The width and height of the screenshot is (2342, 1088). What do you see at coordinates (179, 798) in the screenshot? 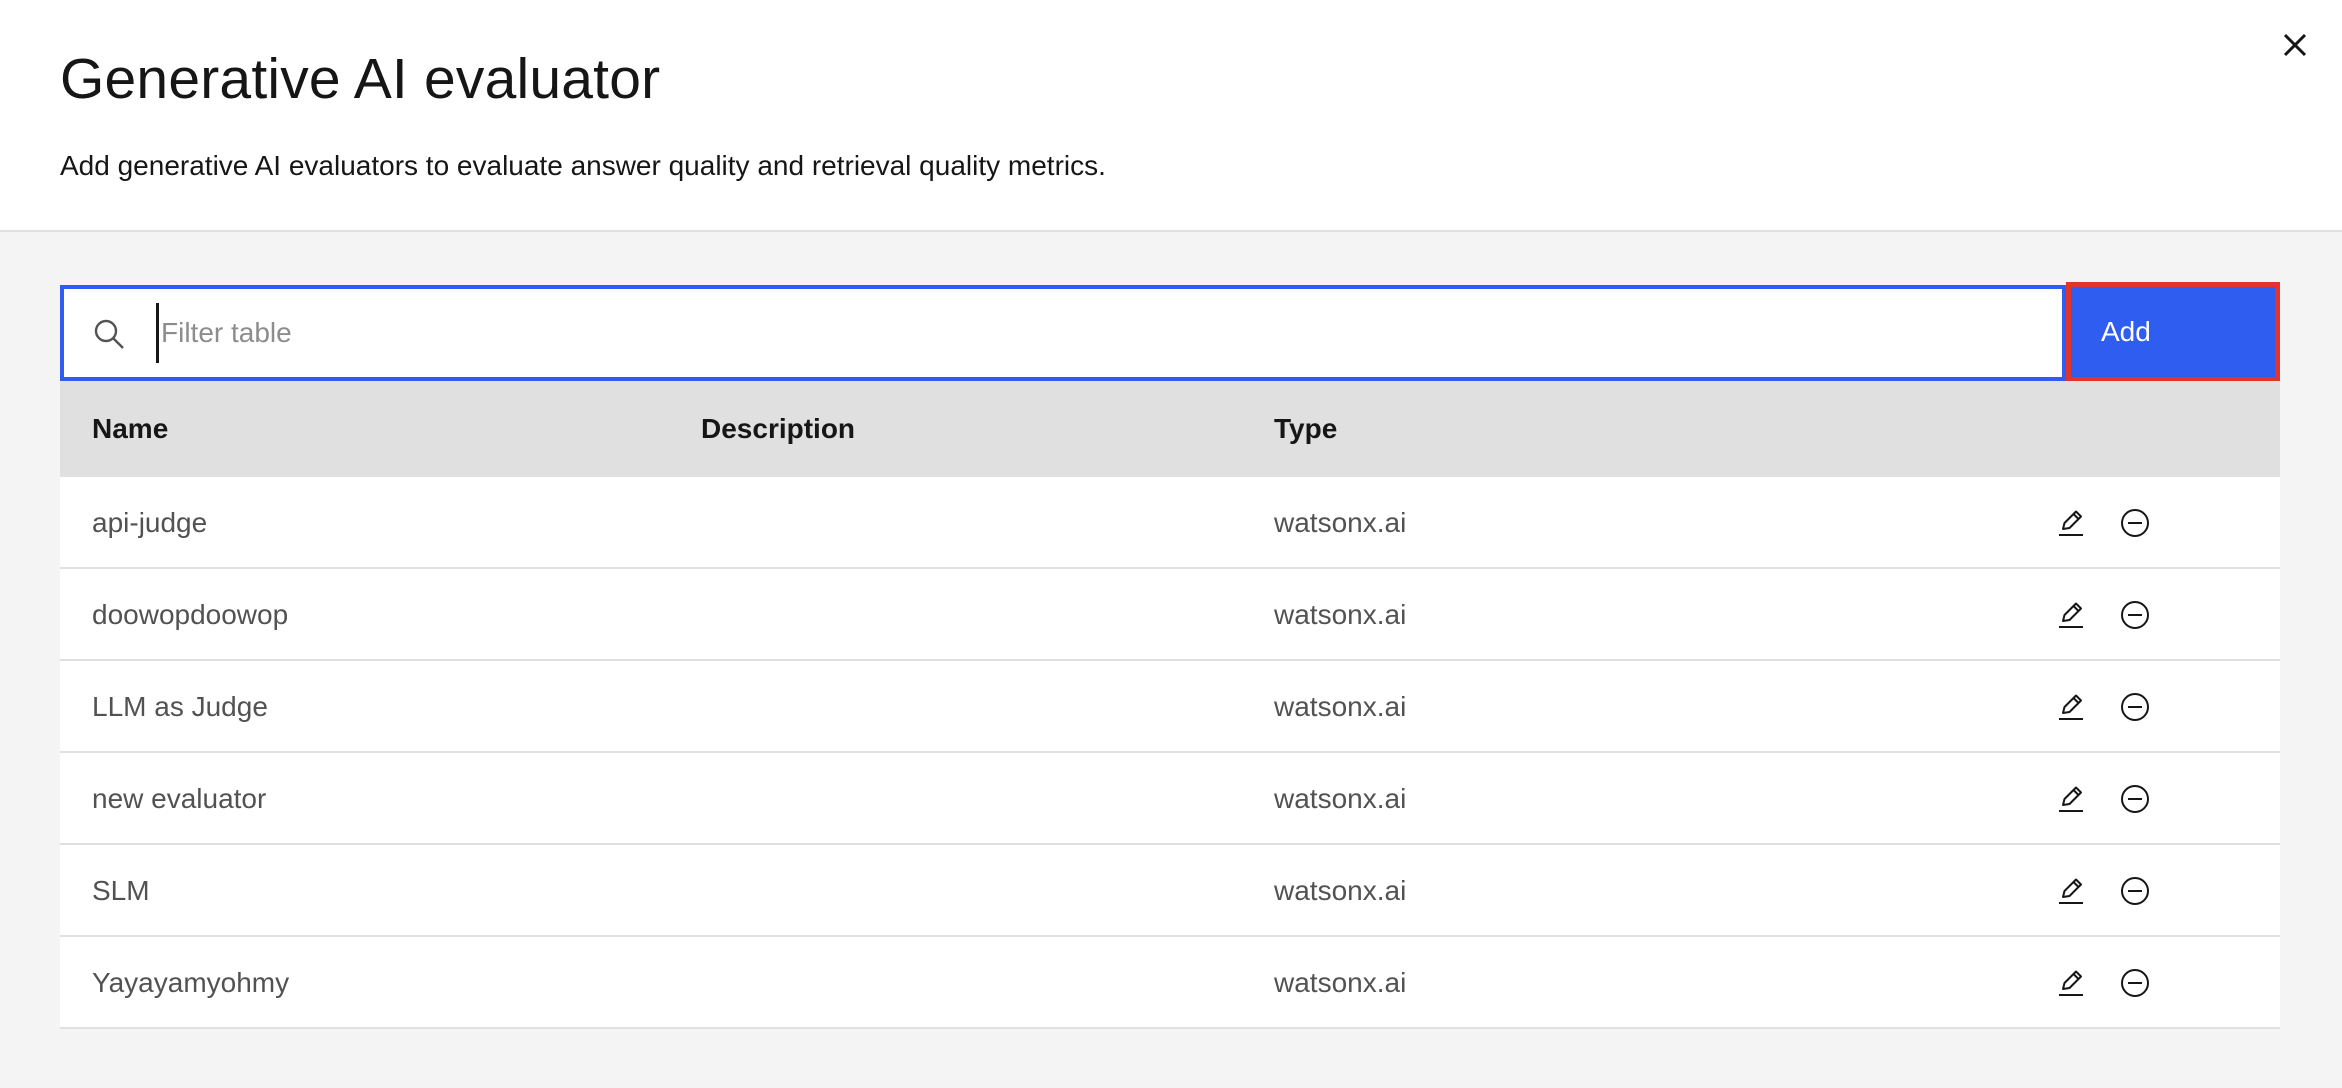
I see `cell-name: new evaluator` at bounding box center [179, 798].